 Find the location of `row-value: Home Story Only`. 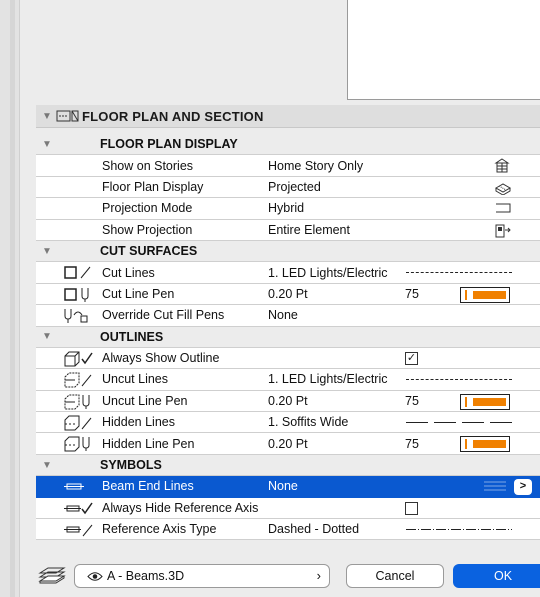

row-value: Home Story Only is located at coordinates (315, 166).